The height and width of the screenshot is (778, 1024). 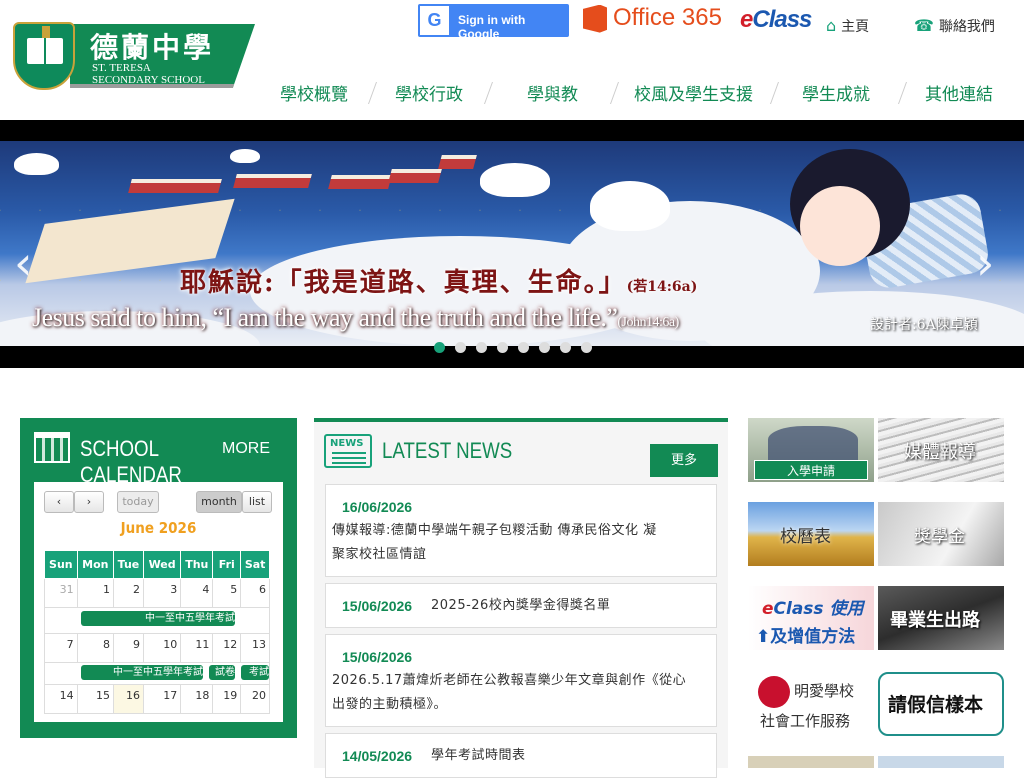 What do you see at coordinates (836, 92) in the screenshot?
I see `nav-student-achievement: 學生成就` at bounding box center [836, 92].